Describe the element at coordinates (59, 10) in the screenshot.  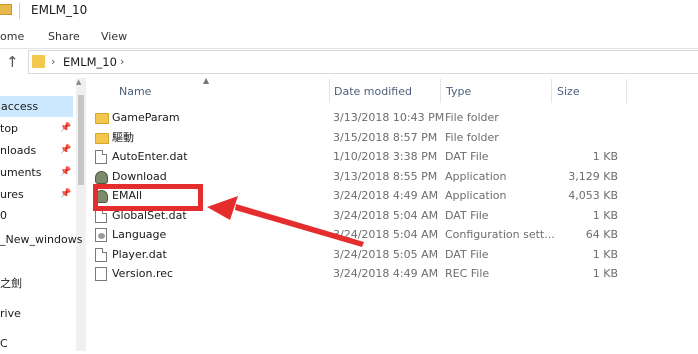
I see `window-title: EMLM_10` at that location.